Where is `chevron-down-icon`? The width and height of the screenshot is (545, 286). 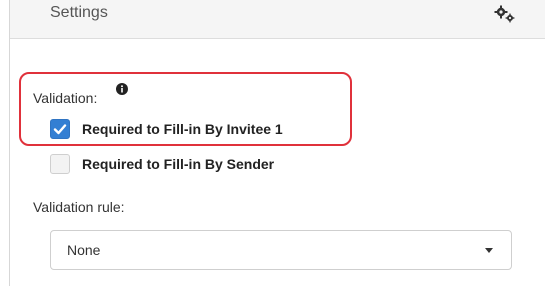 chevron-down-icon is located at coordinates (489, 250).